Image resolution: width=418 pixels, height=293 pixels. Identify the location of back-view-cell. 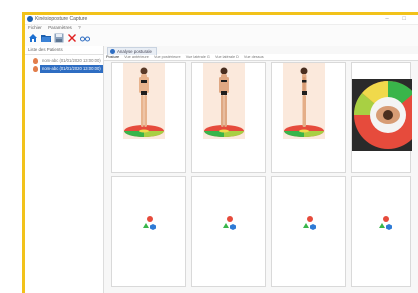
(228, 117).